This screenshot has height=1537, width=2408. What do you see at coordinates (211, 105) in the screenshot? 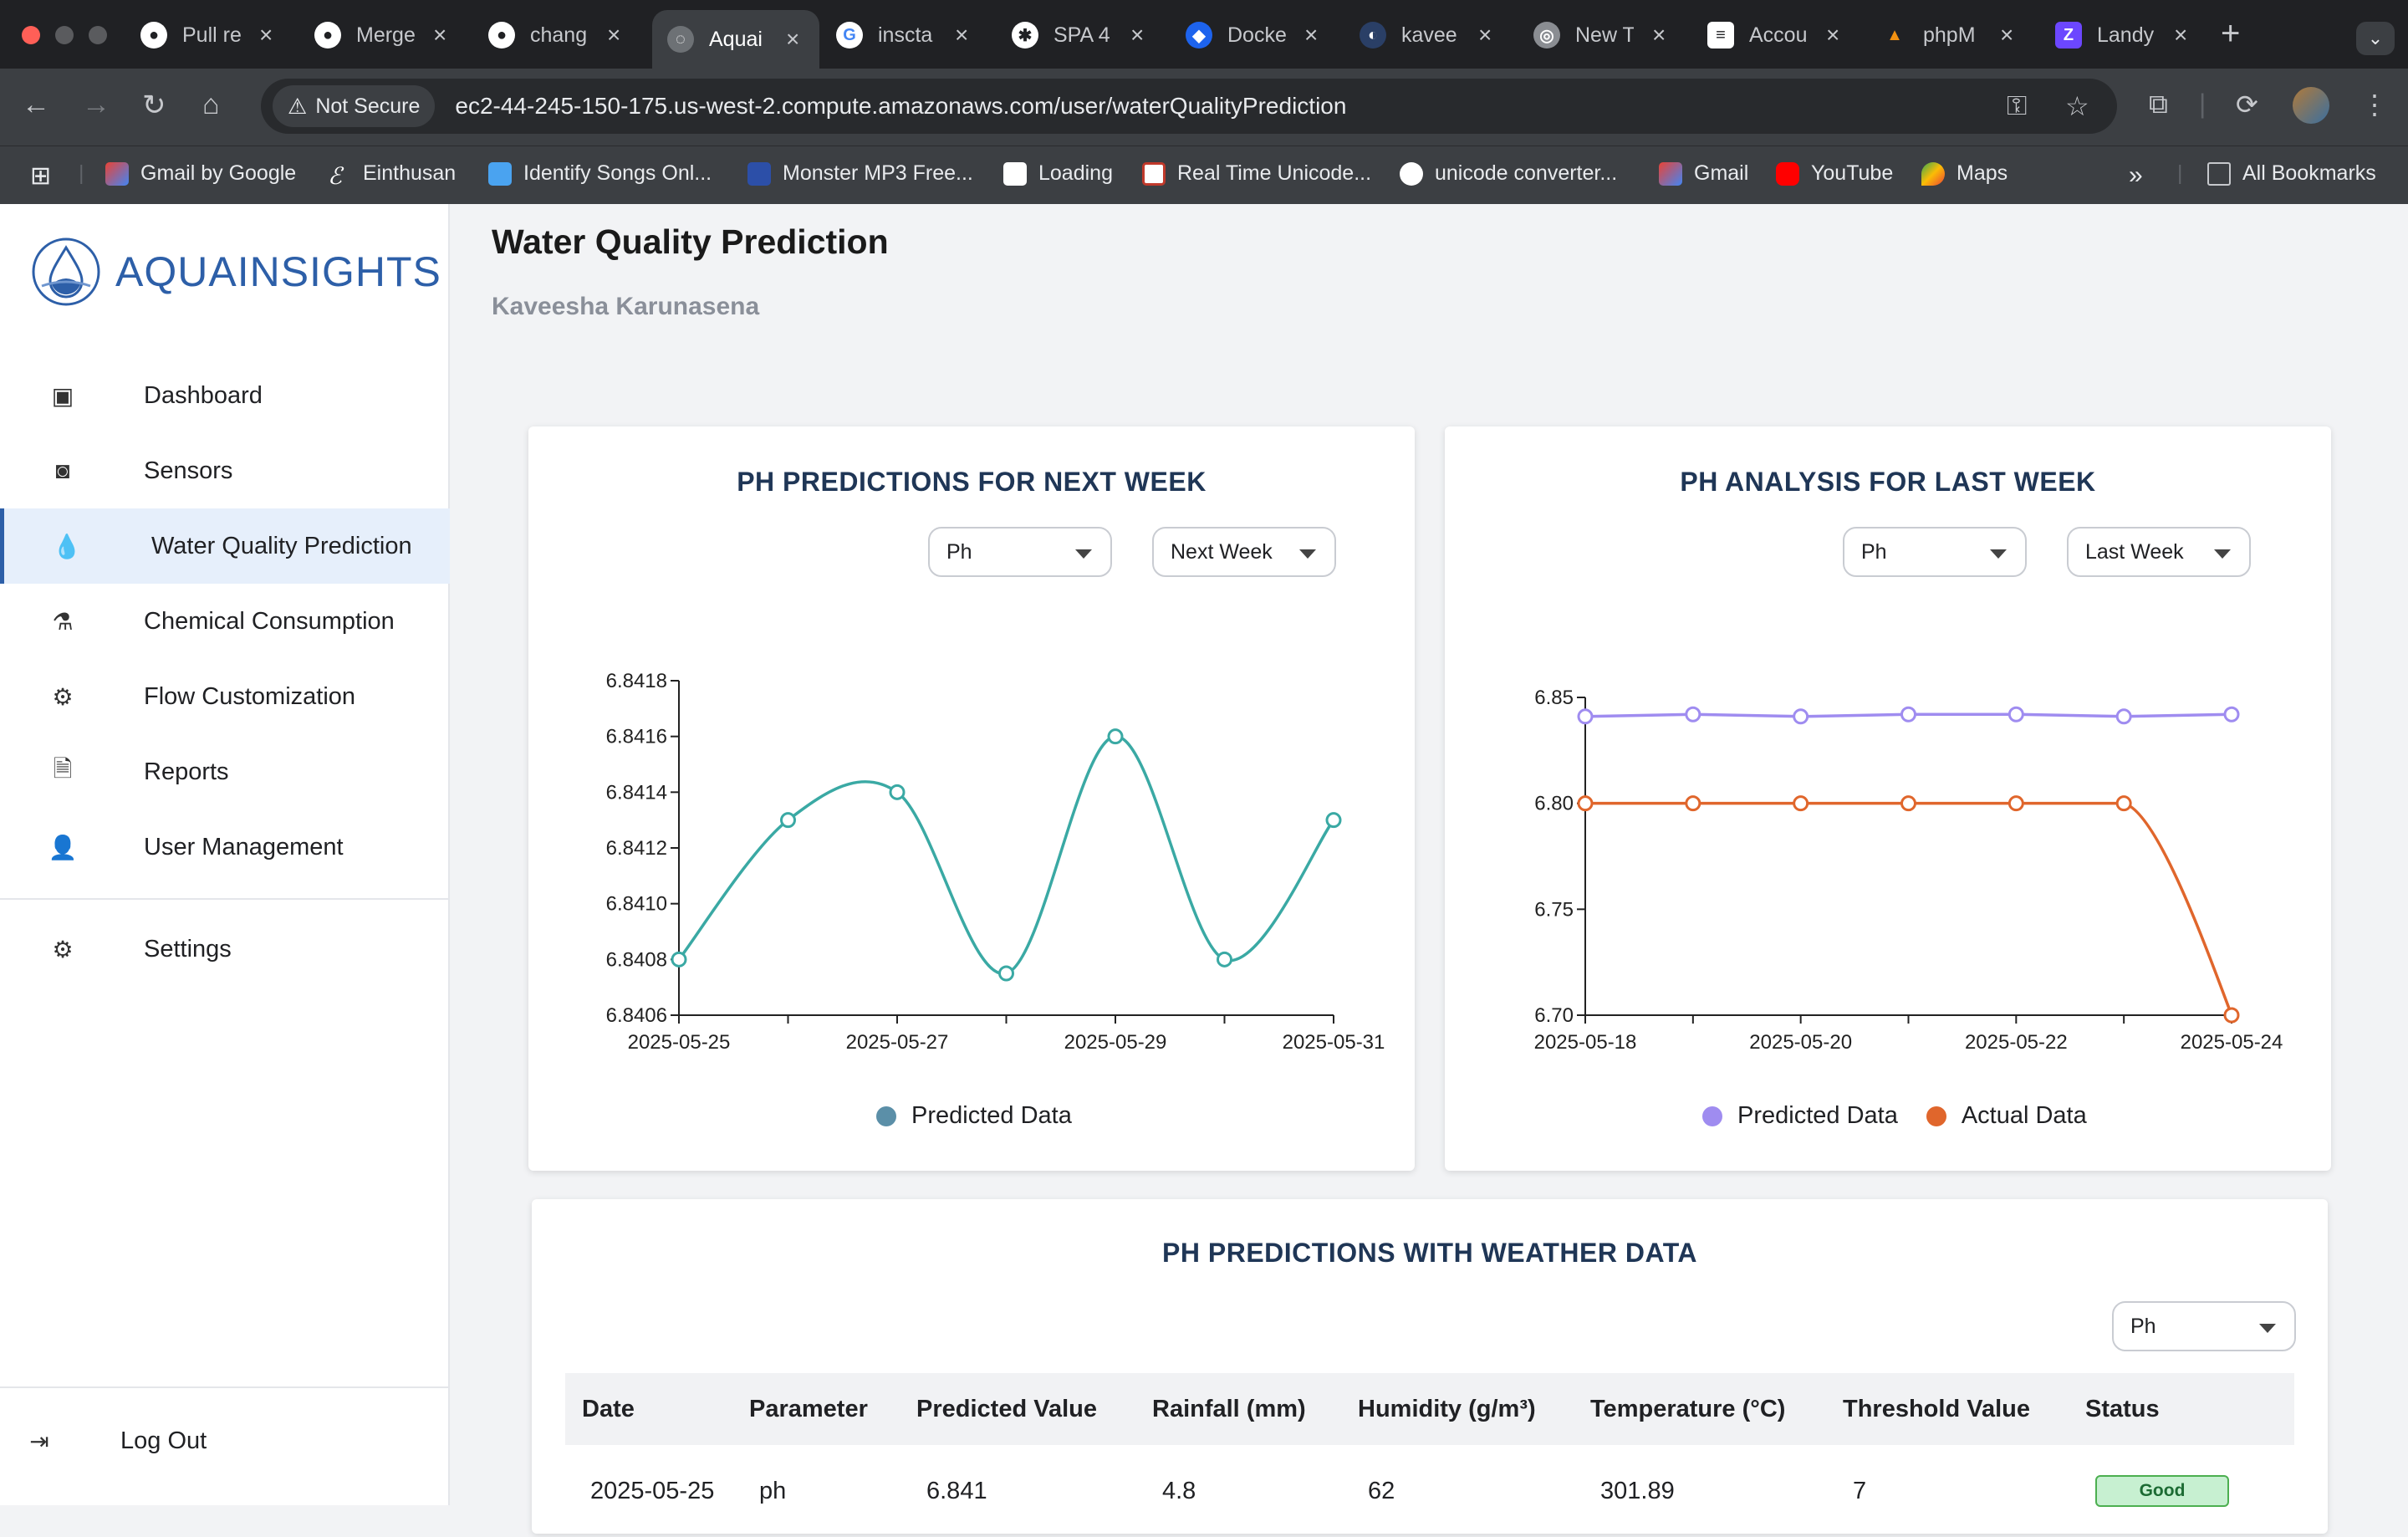
I see `home-button: ⌂` at bounding box center [211, 105].